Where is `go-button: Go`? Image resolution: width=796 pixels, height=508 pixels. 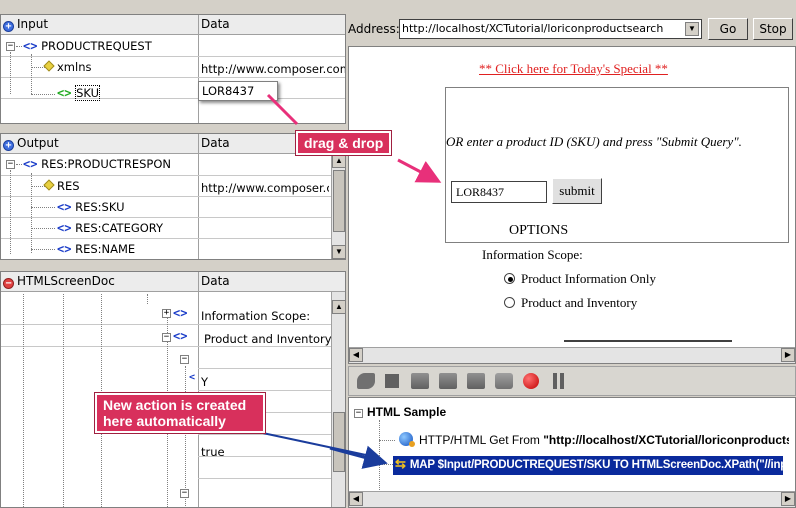
go-button: Go is located at coordinates (728, 29).